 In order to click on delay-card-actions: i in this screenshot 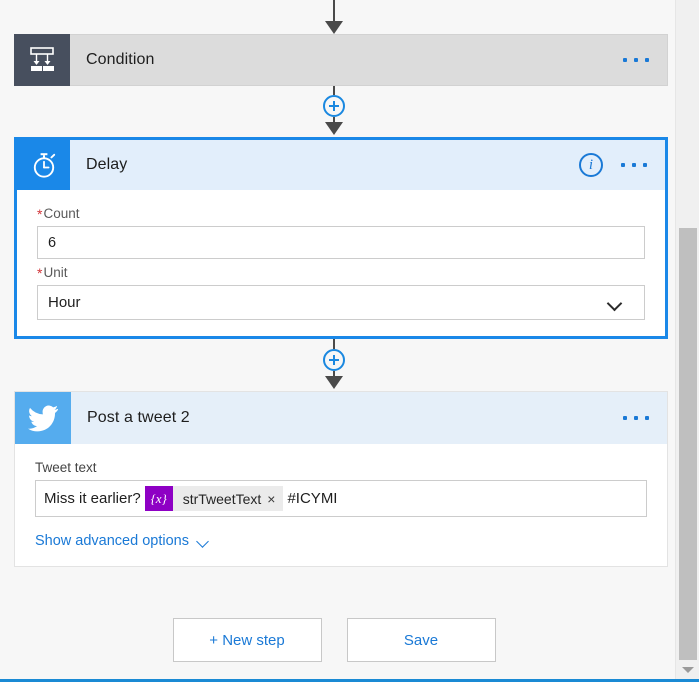, I will do `click(622, 165)`.